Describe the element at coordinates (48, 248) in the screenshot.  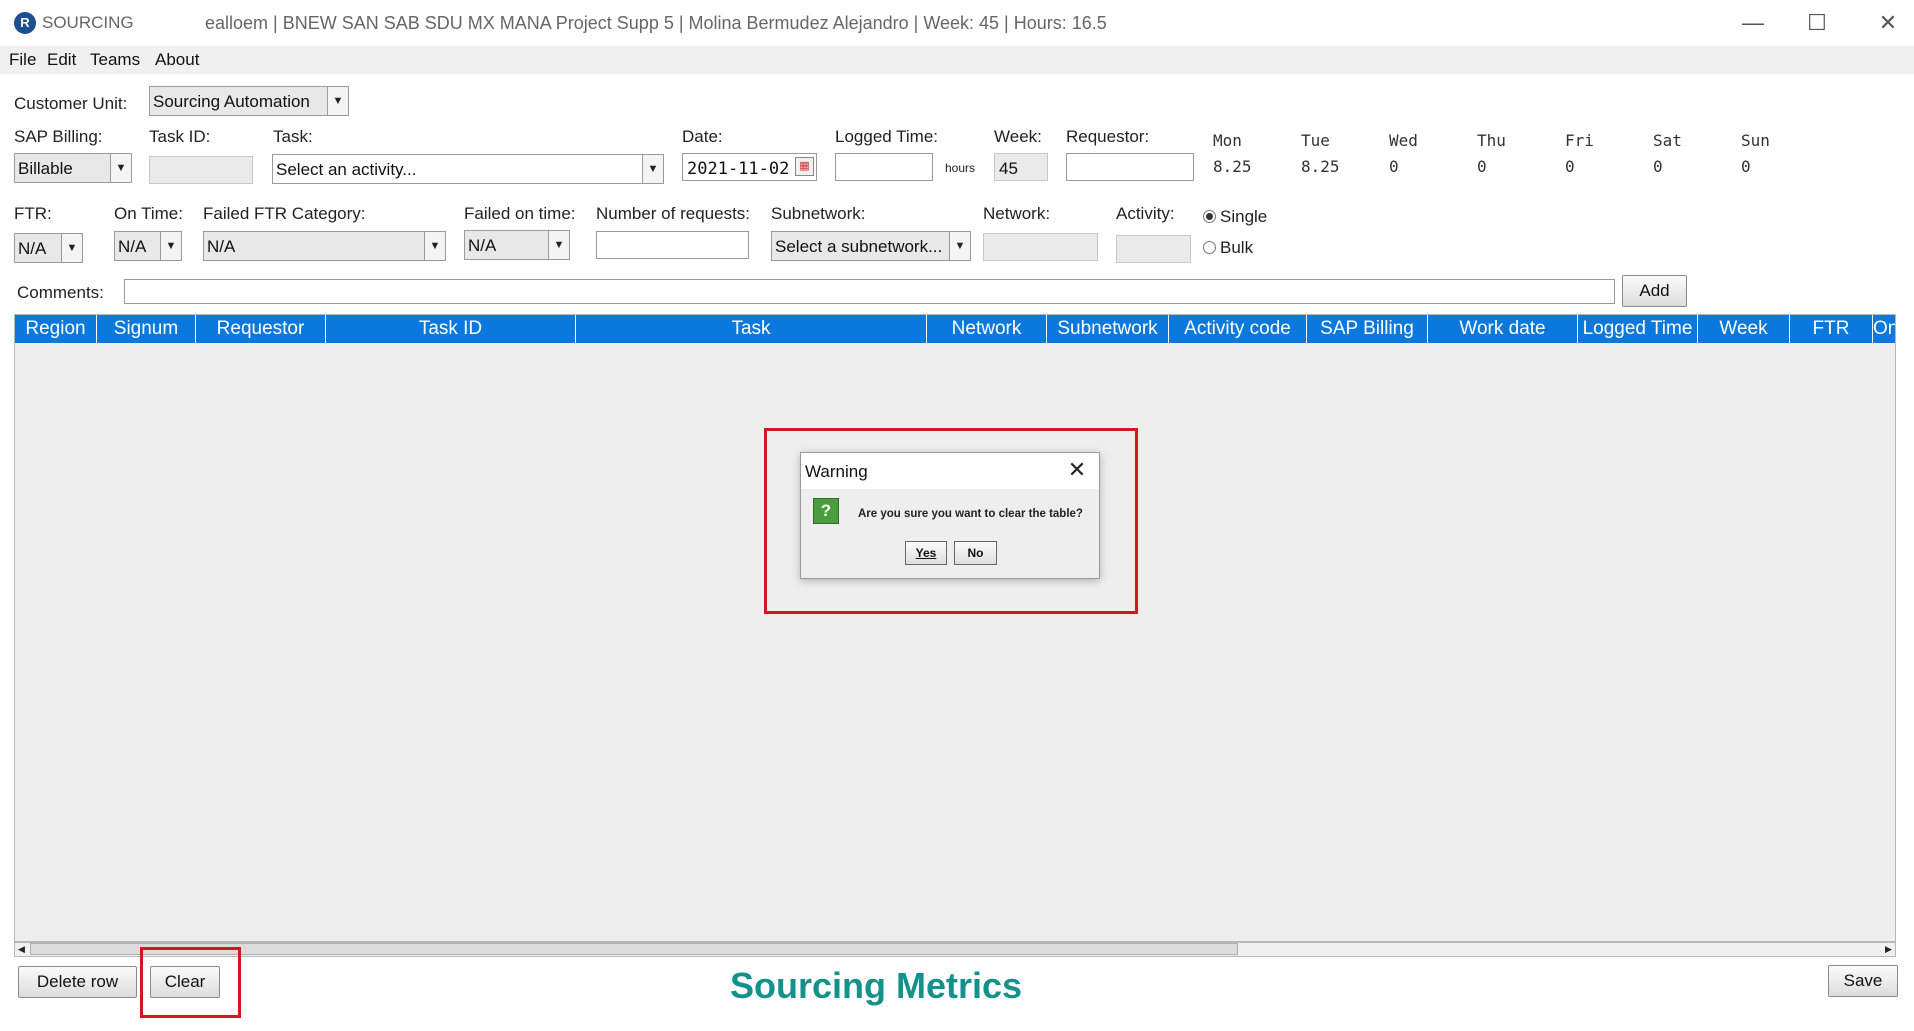
I see `ftr-select: N/A ▼` at that location.